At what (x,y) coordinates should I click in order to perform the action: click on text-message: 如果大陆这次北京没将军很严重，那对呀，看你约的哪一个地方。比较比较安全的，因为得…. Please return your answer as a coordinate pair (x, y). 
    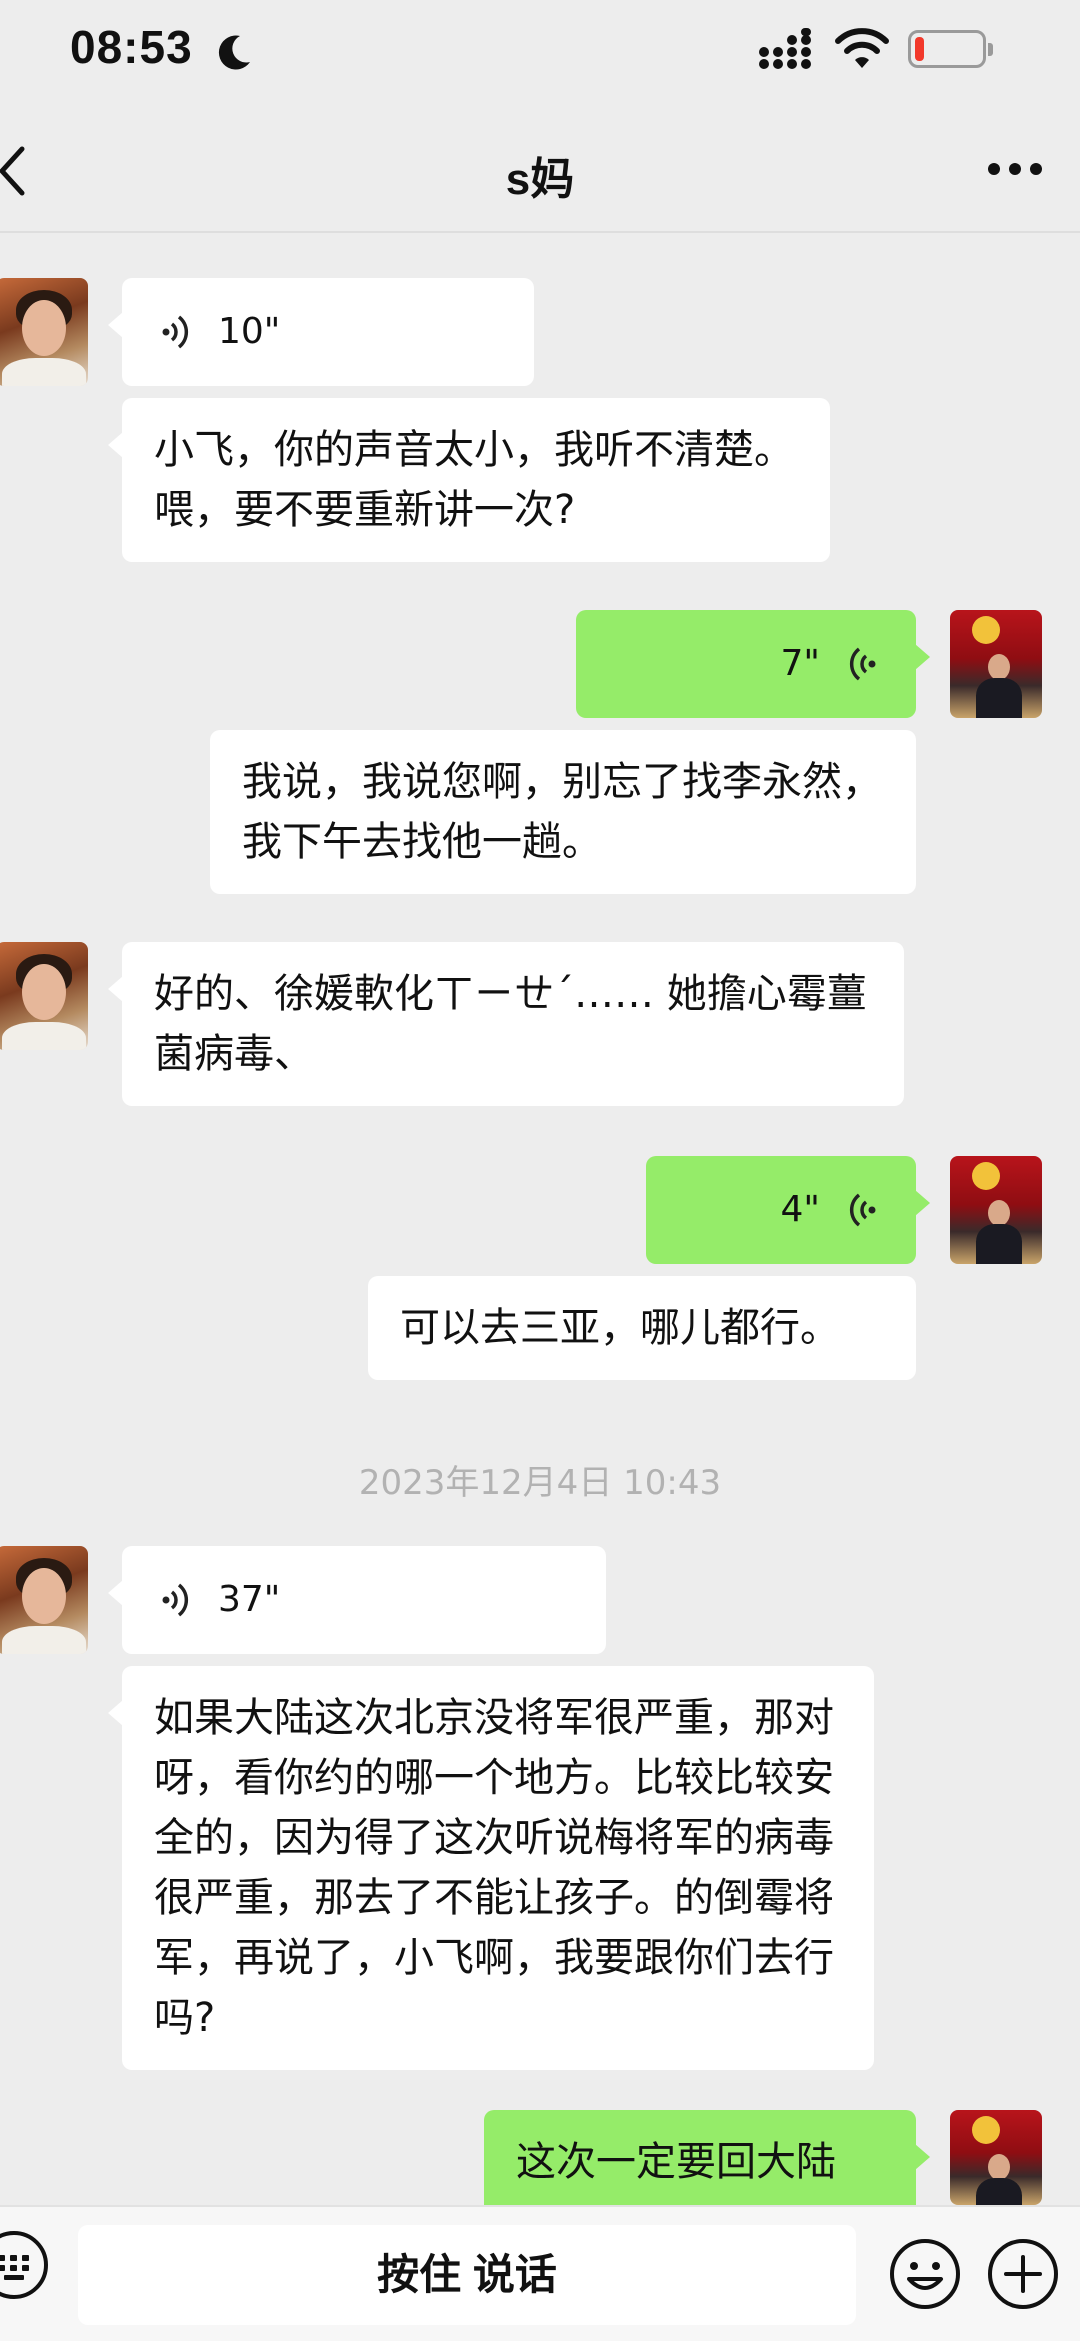
    Looking at the image, I should click on (491, 1868).